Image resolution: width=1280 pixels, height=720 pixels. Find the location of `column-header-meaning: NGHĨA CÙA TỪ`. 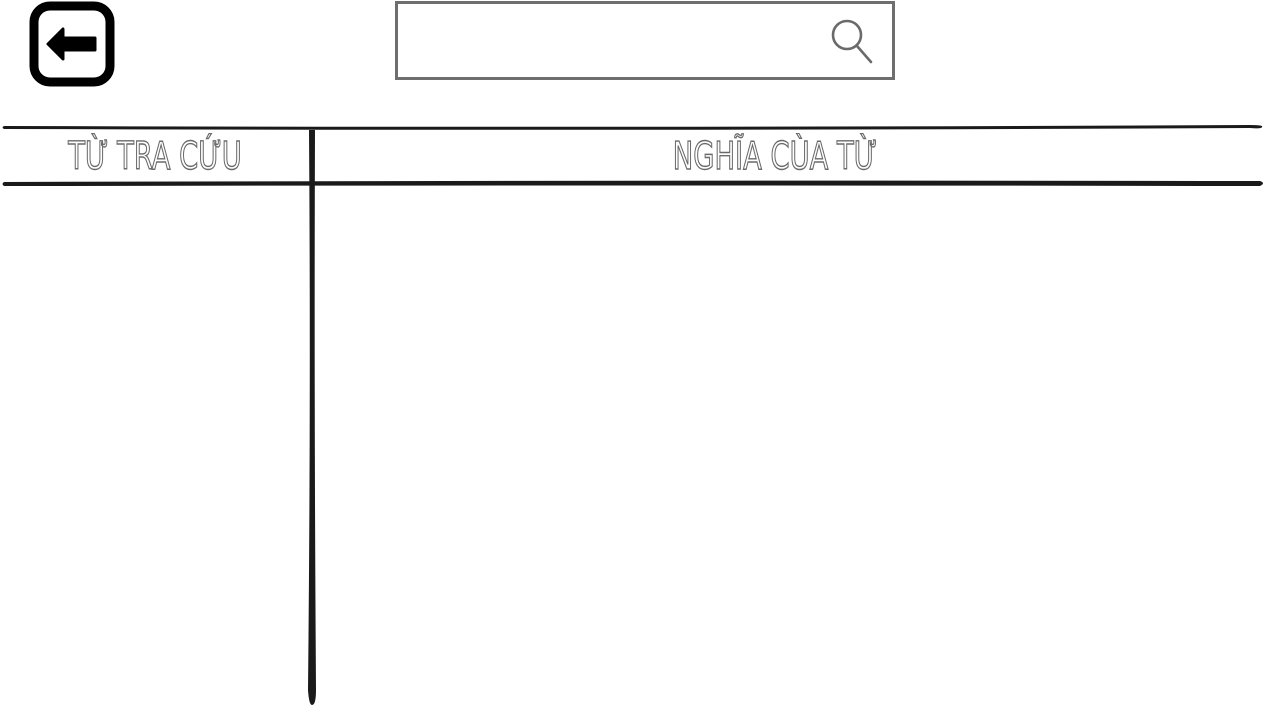

column-header-meaning: NGHĨA CÙA TỪ is located at coordinates (775, 156).